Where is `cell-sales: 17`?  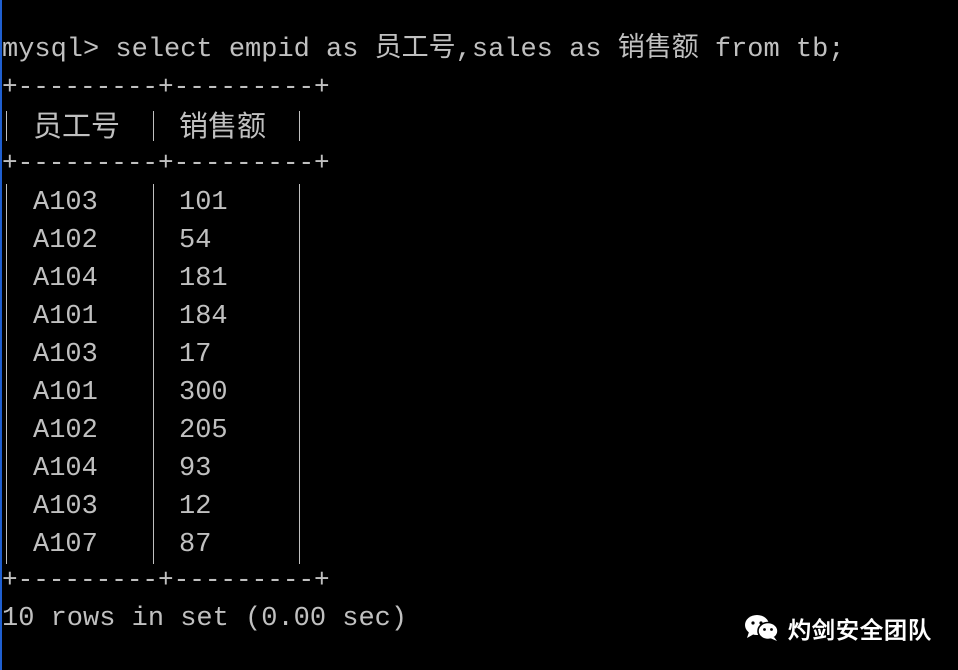 cell-sales: 17 is located at coordinates (195, 355).